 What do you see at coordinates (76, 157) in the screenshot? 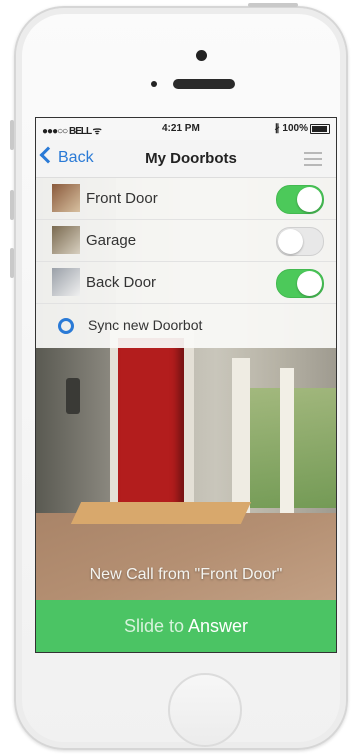
I see `back-label: Back` at bounding box center [76, 157].